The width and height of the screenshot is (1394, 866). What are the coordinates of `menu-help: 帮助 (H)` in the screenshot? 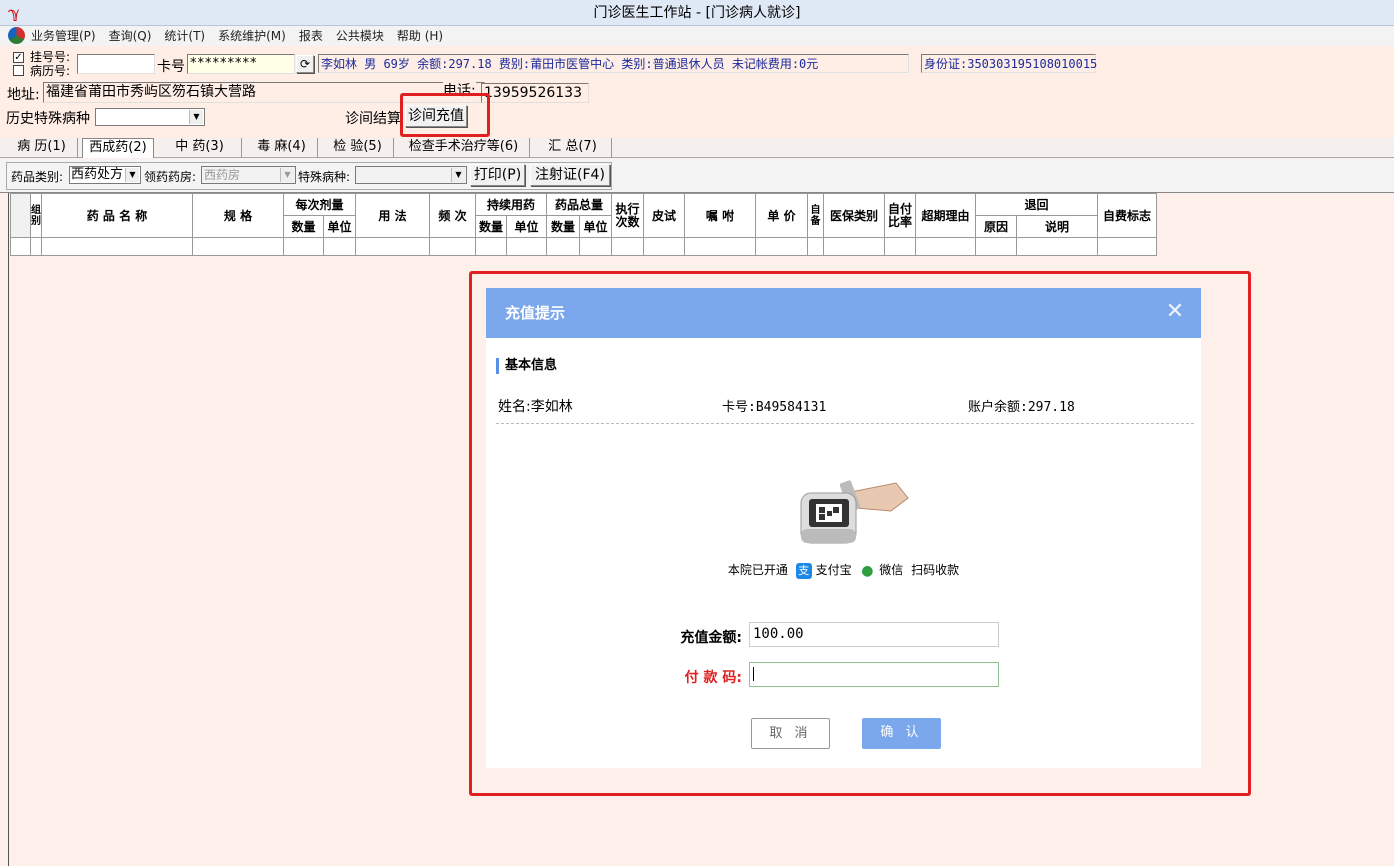 It's located at (420, 36).